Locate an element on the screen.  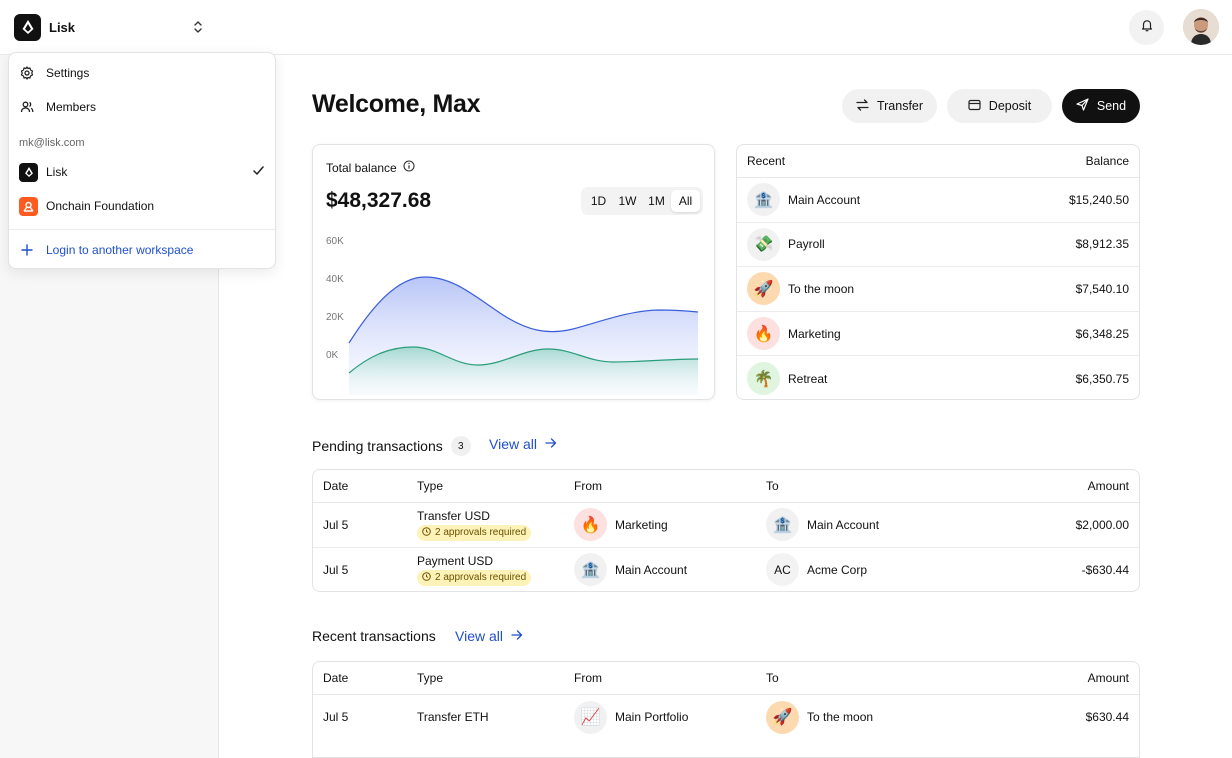
clock-icon is located at coordinates (426, 578).